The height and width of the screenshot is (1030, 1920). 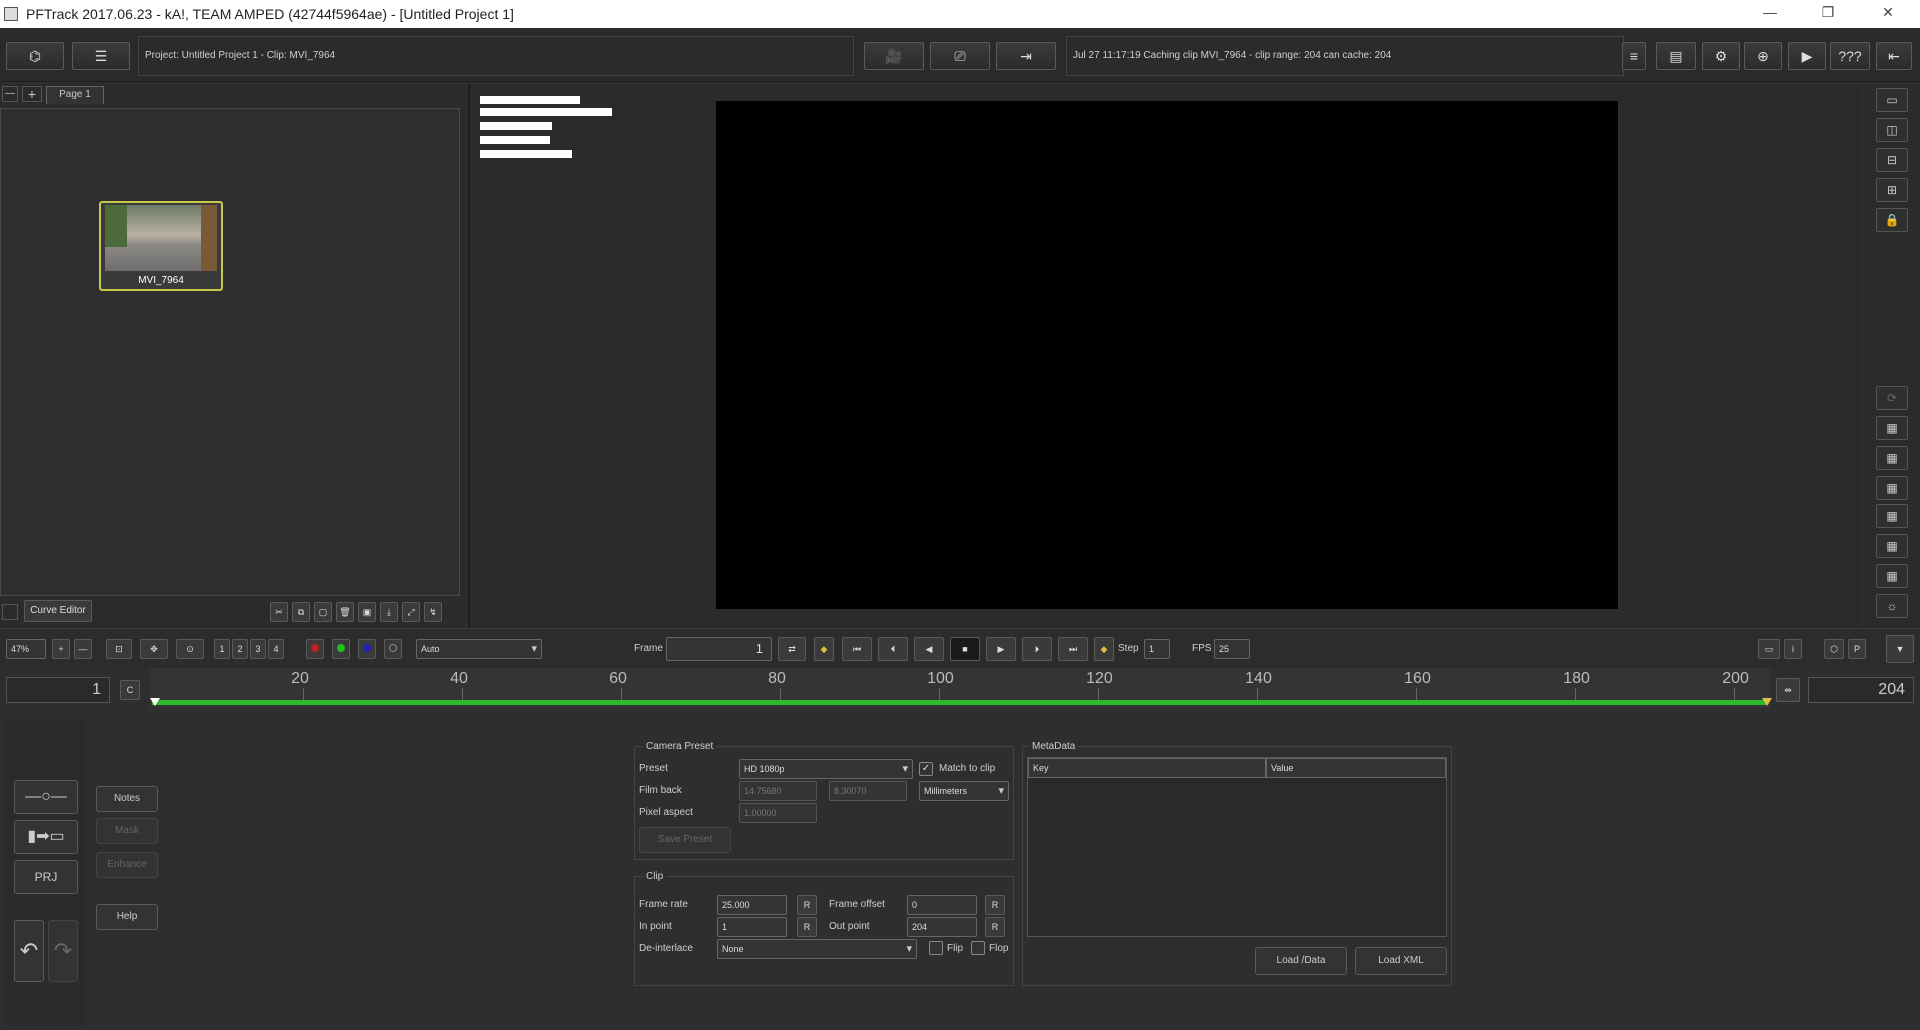 I want to click on fps-field: 25, so click(x=1232, y=649).